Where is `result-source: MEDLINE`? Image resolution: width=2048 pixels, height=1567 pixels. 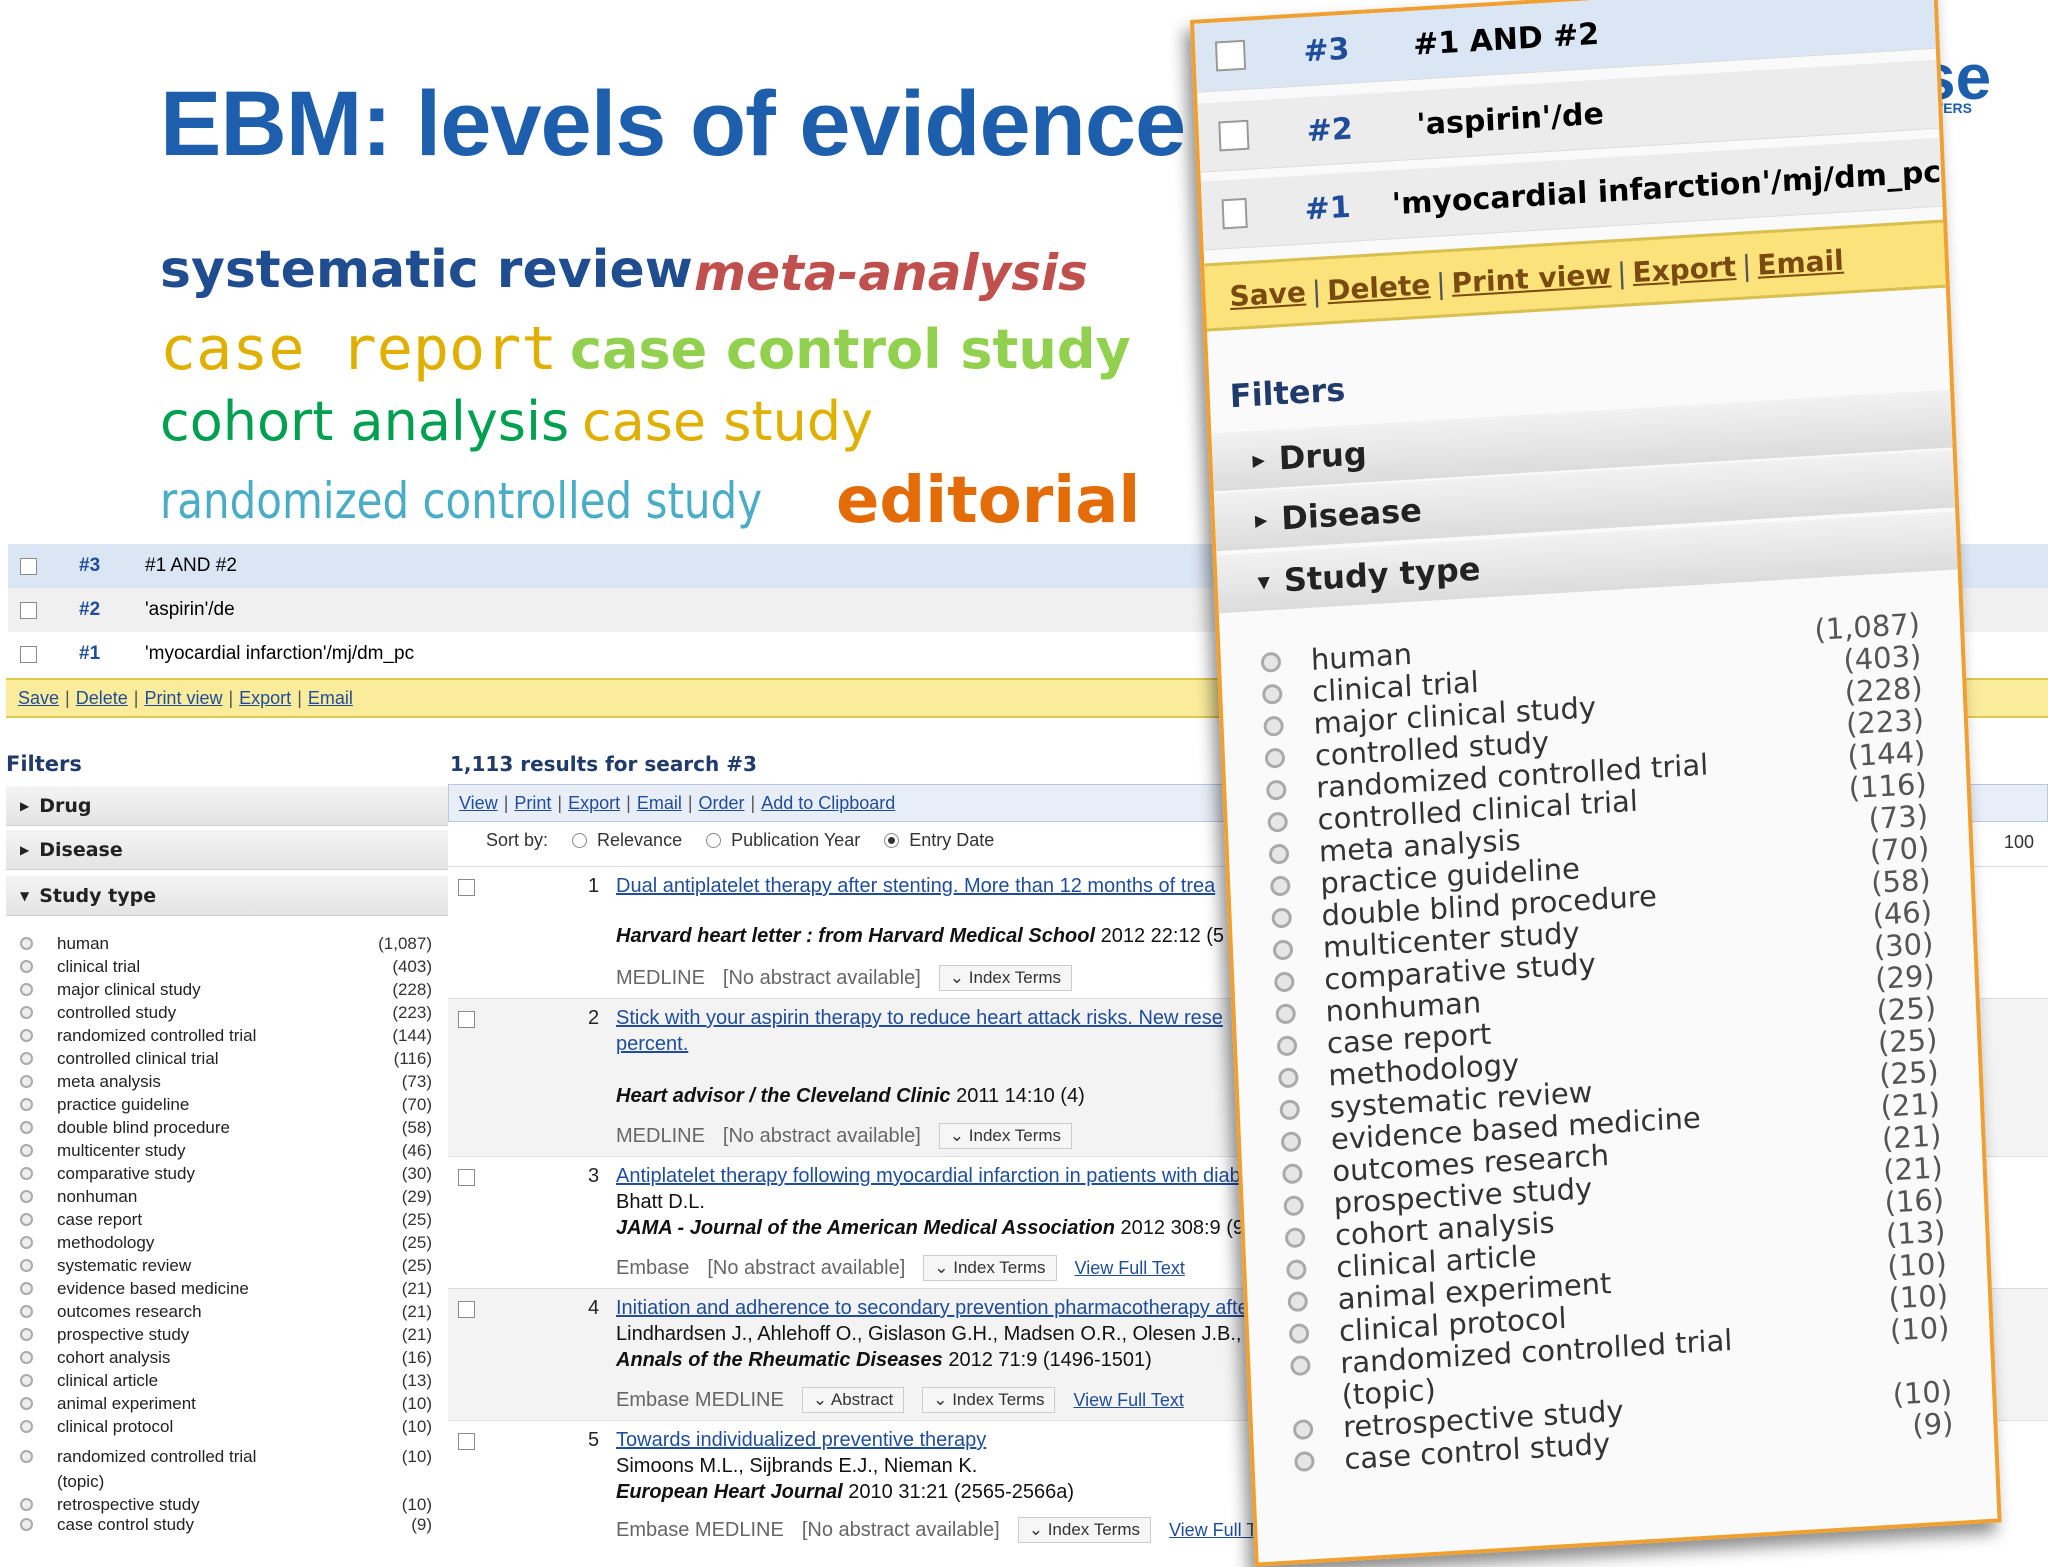 result-source: MEDLINE is located at coordinates (660, 977).